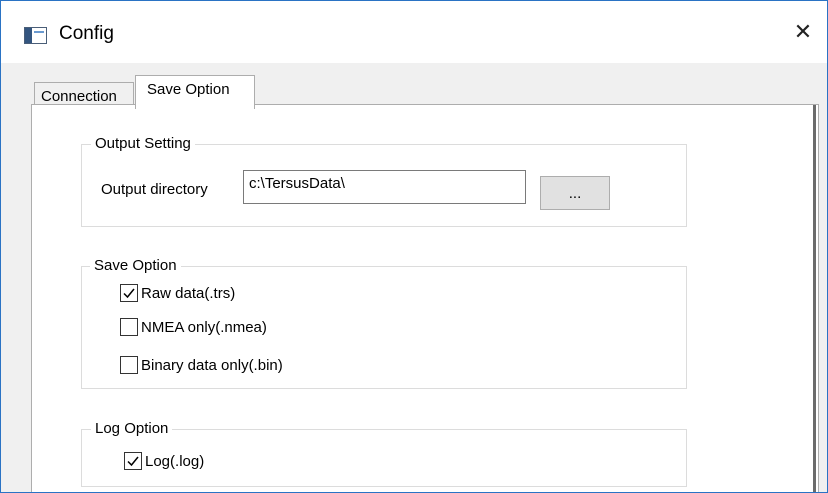 The image size is (828, 493). Describe the element at coordinates (79, 96) in the screenshot. I see `tab-connection-label: Connection` at that location.